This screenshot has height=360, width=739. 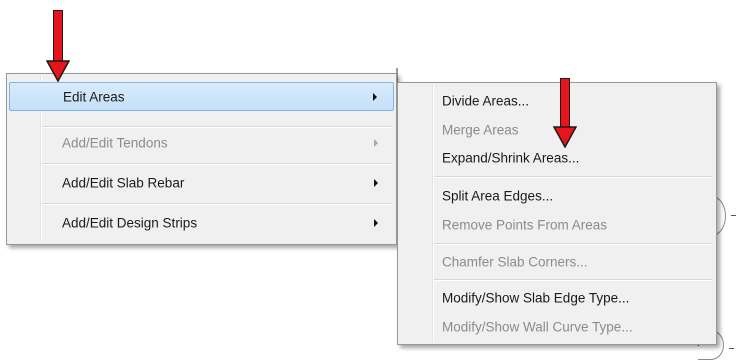 What do you see at coordinates (123, 182) in the screenshot?
I see `menu-item-label: Add/Edit Slab Rebar` at bounding box center [123, 182].